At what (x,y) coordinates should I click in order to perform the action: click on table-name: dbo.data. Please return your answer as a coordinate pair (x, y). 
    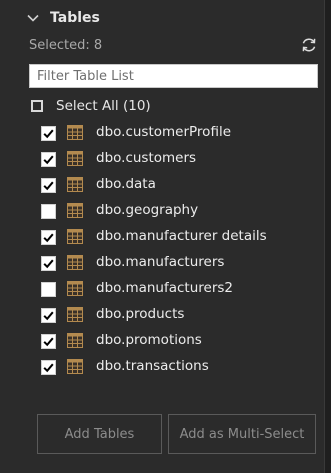
    Looking at the image, I should click on (126, 184).